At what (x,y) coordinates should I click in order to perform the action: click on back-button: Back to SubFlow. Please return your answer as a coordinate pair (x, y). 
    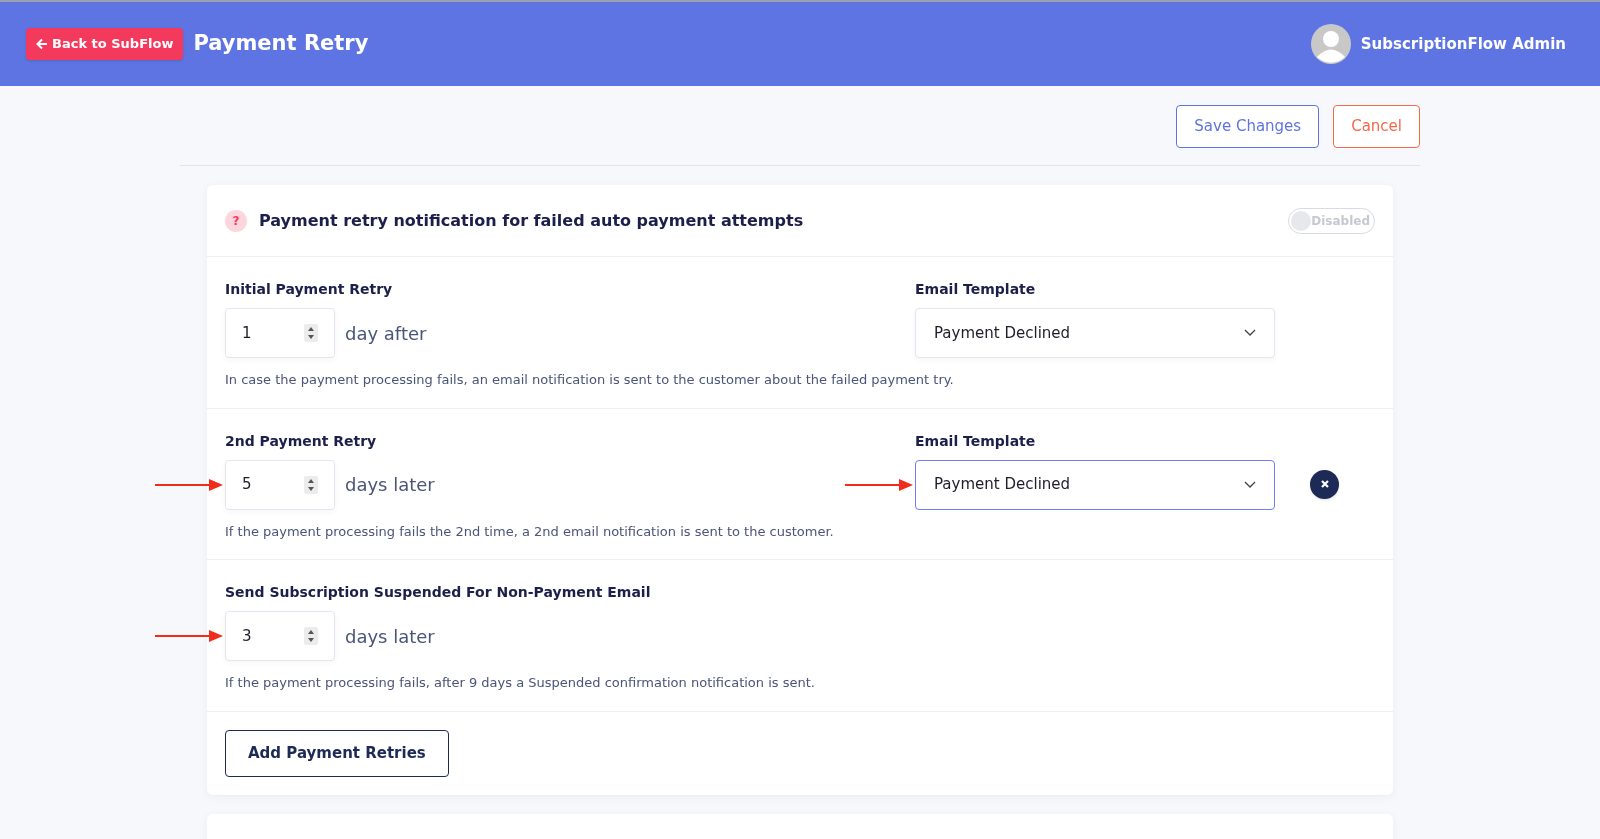
    Looking at the image, I should click on (105, 44).